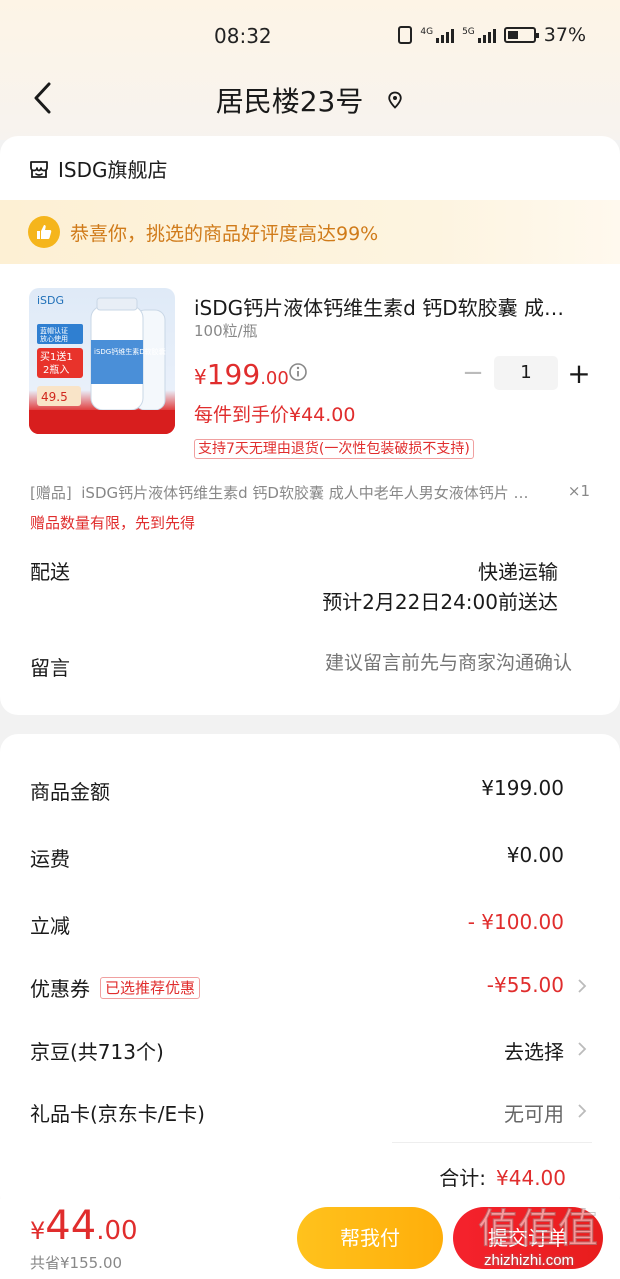  What do you see at coordinates (97, 1052) in the screenshot?
I see `jd-bean-label: 京豆(共713个)` at bounding box center [97, 1052].